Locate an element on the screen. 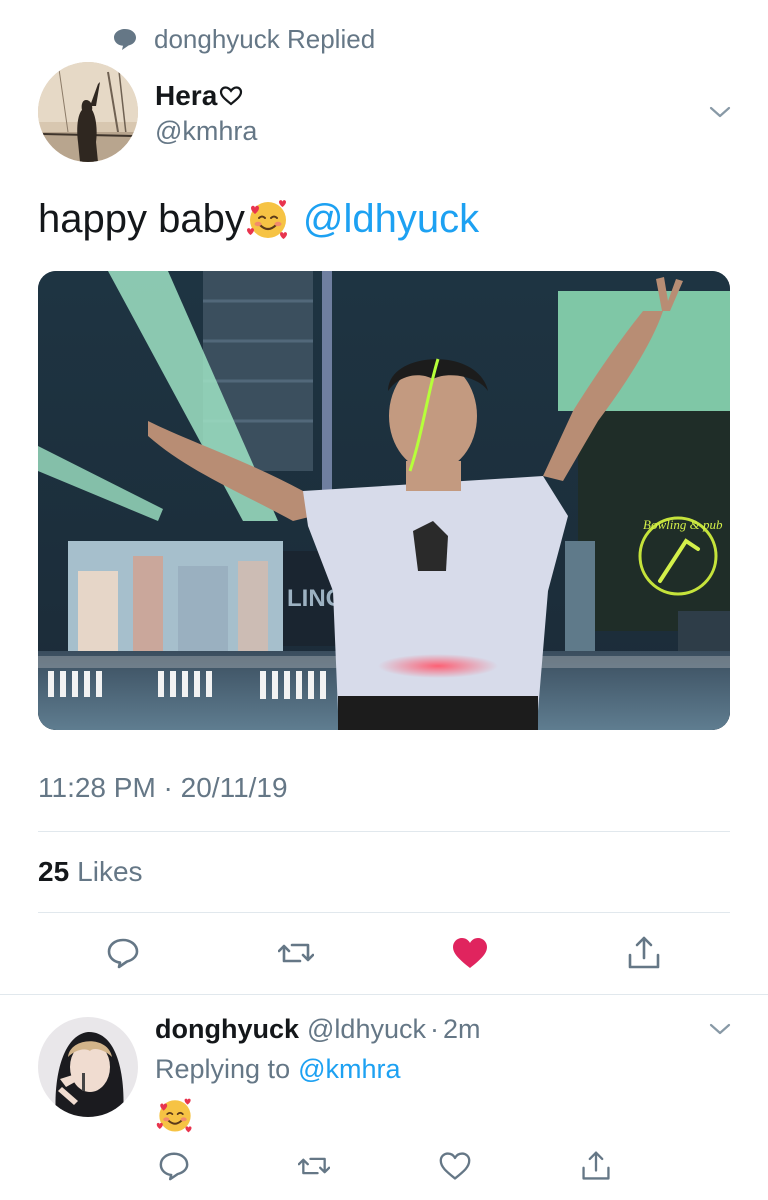 The width and height of the screenshot is (768, 1200). share-button is located at coordinates (644, 953).